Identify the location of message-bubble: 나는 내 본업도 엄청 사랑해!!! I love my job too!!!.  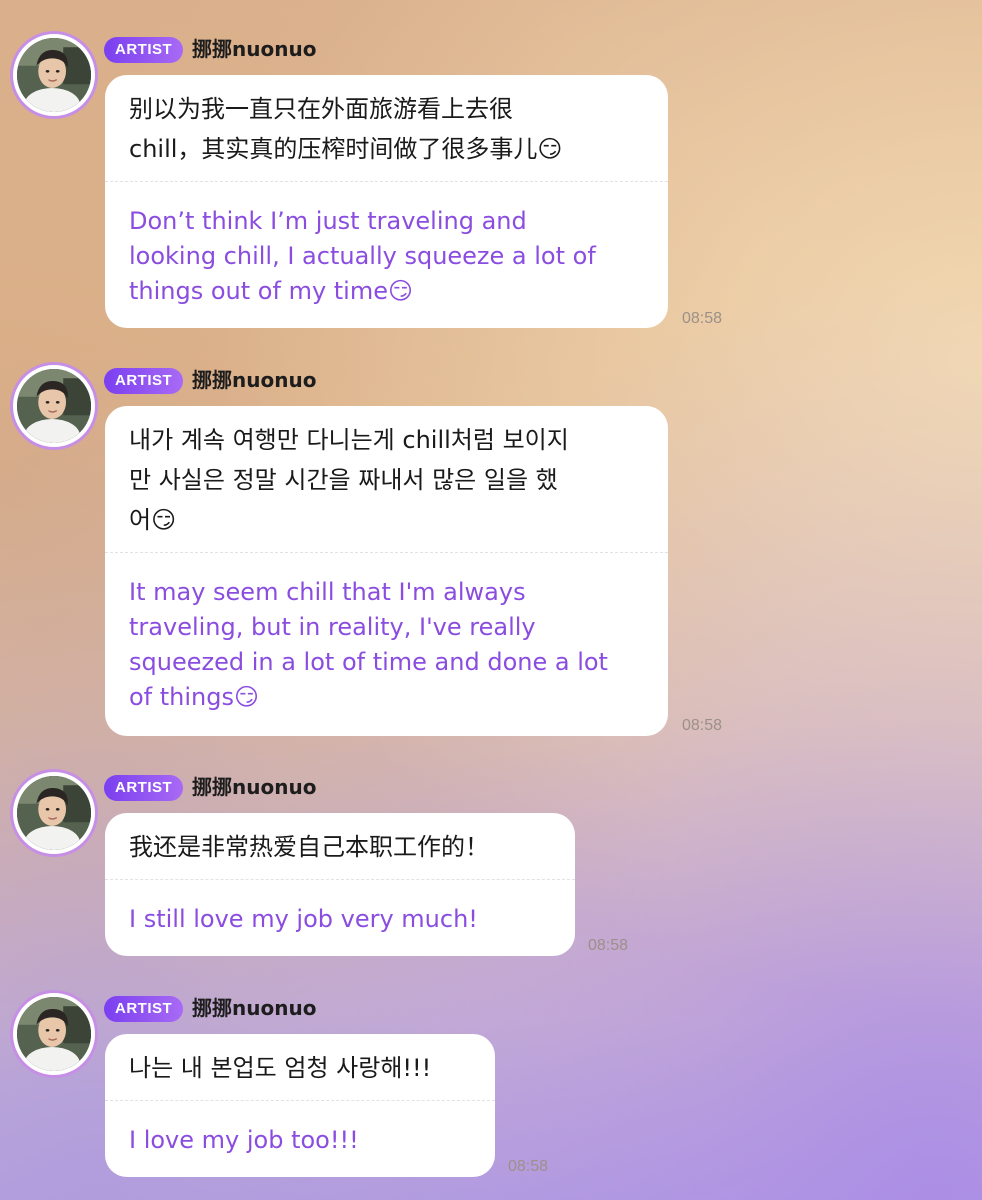
(300, 1105).